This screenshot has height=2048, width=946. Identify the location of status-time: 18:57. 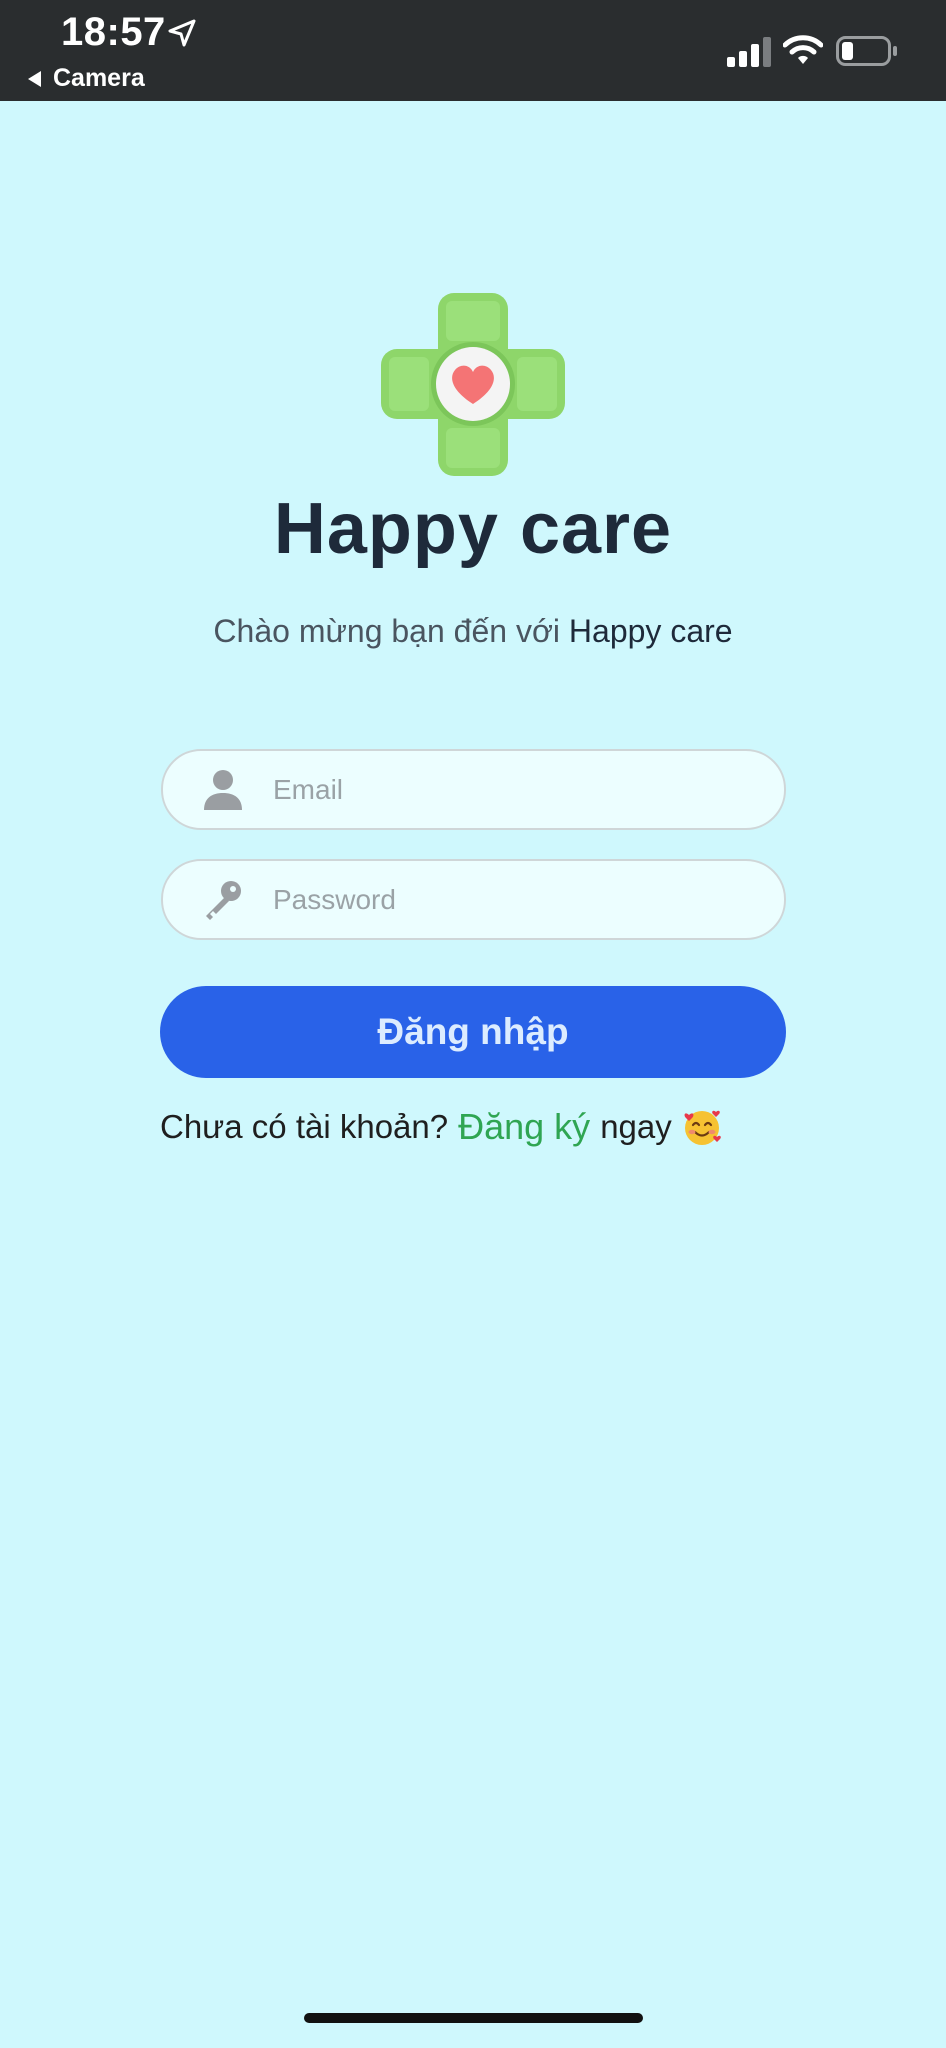
(113, 32).